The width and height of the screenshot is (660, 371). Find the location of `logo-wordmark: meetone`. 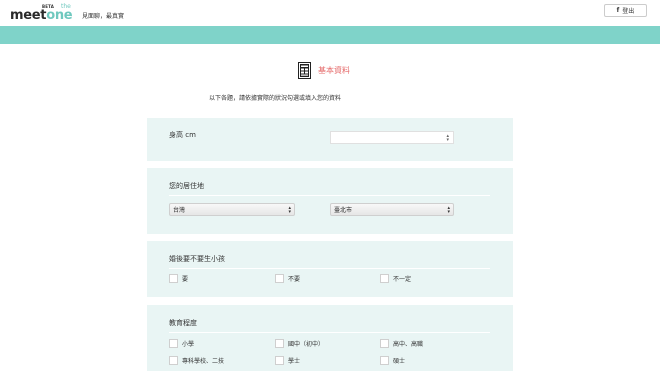

logo-wordmark: meetone is located at coordinates (41, 15).